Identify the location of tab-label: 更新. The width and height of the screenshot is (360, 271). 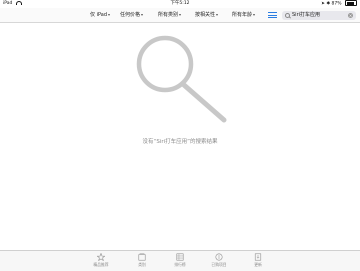
(258, 264).